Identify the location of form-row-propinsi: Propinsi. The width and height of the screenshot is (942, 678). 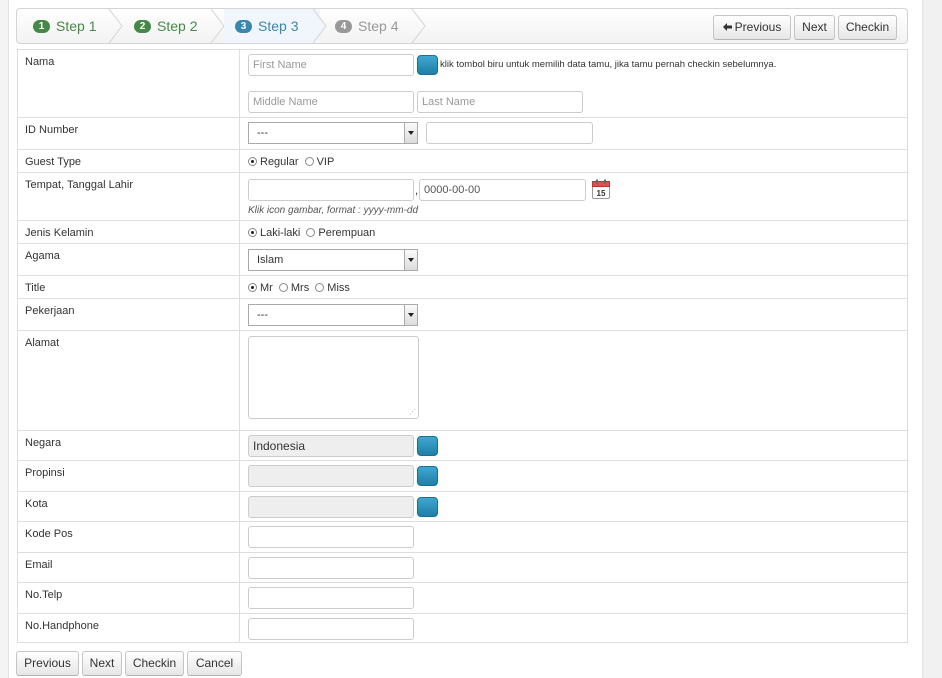
(462, 475).